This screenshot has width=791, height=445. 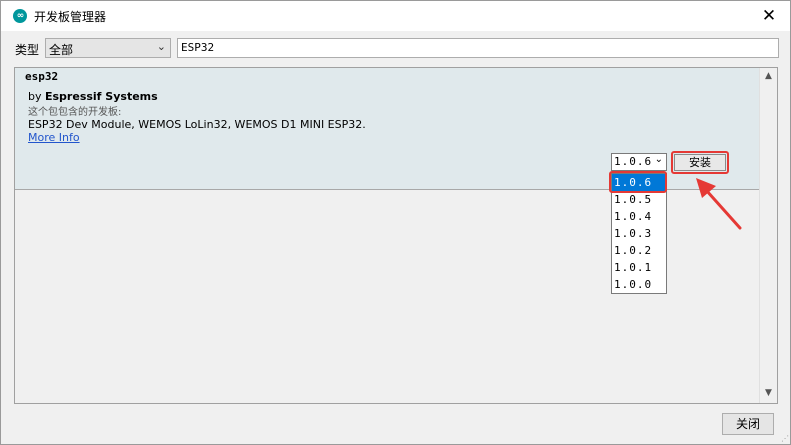 I want to click on version-select: 1.0.6 ⌄, so click(x=639, y=162).